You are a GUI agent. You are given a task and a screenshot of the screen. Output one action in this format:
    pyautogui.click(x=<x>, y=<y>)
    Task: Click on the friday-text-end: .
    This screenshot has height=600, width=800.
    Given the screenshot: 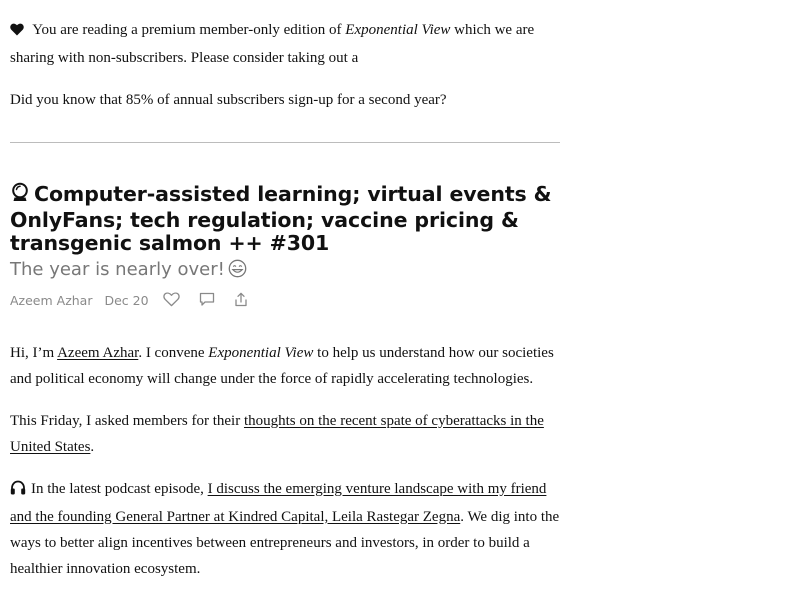 What is the action you would take?
    pyautogui.click(x=92, y=446)
    